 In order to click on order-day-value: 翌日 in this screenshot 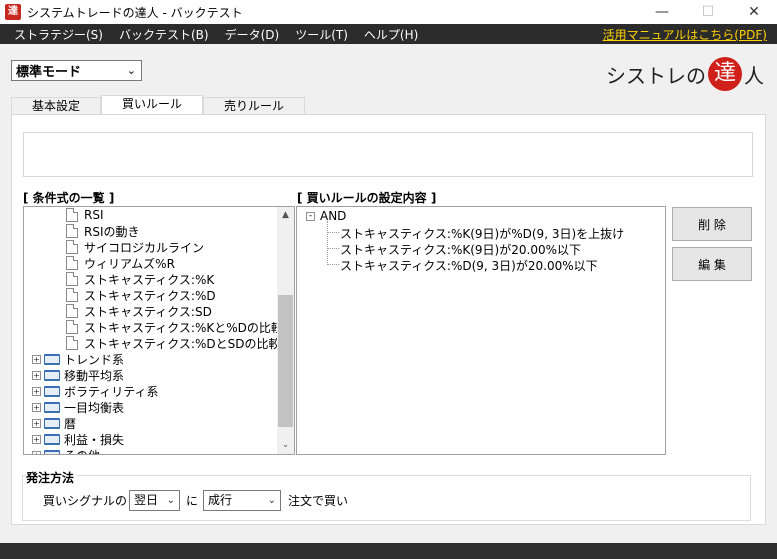, I will do `click(146, 500)`.